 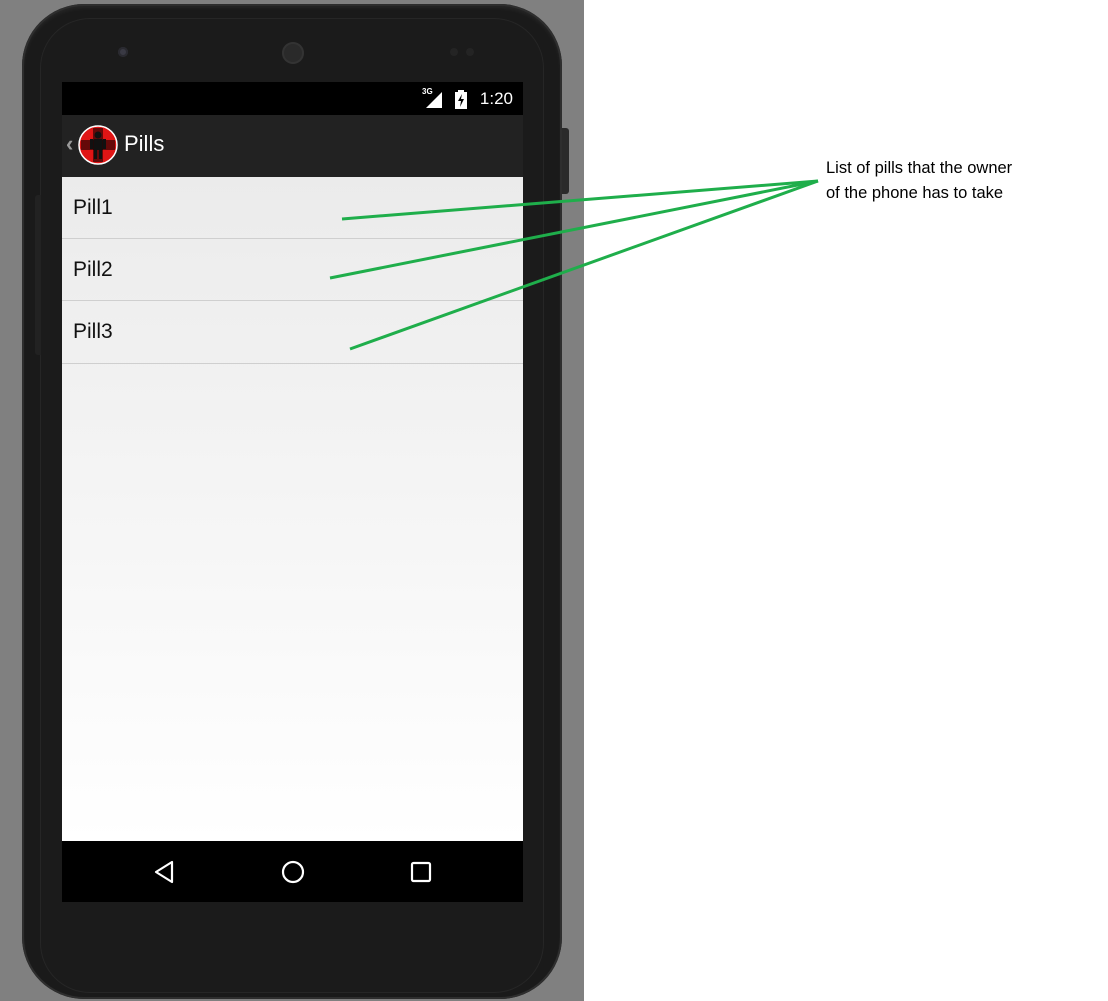 What do you see at coordinates (915, 193) in the screenshot?
I see `annotation-line-2: of the phone has to take` at bounding box center [915, 193].